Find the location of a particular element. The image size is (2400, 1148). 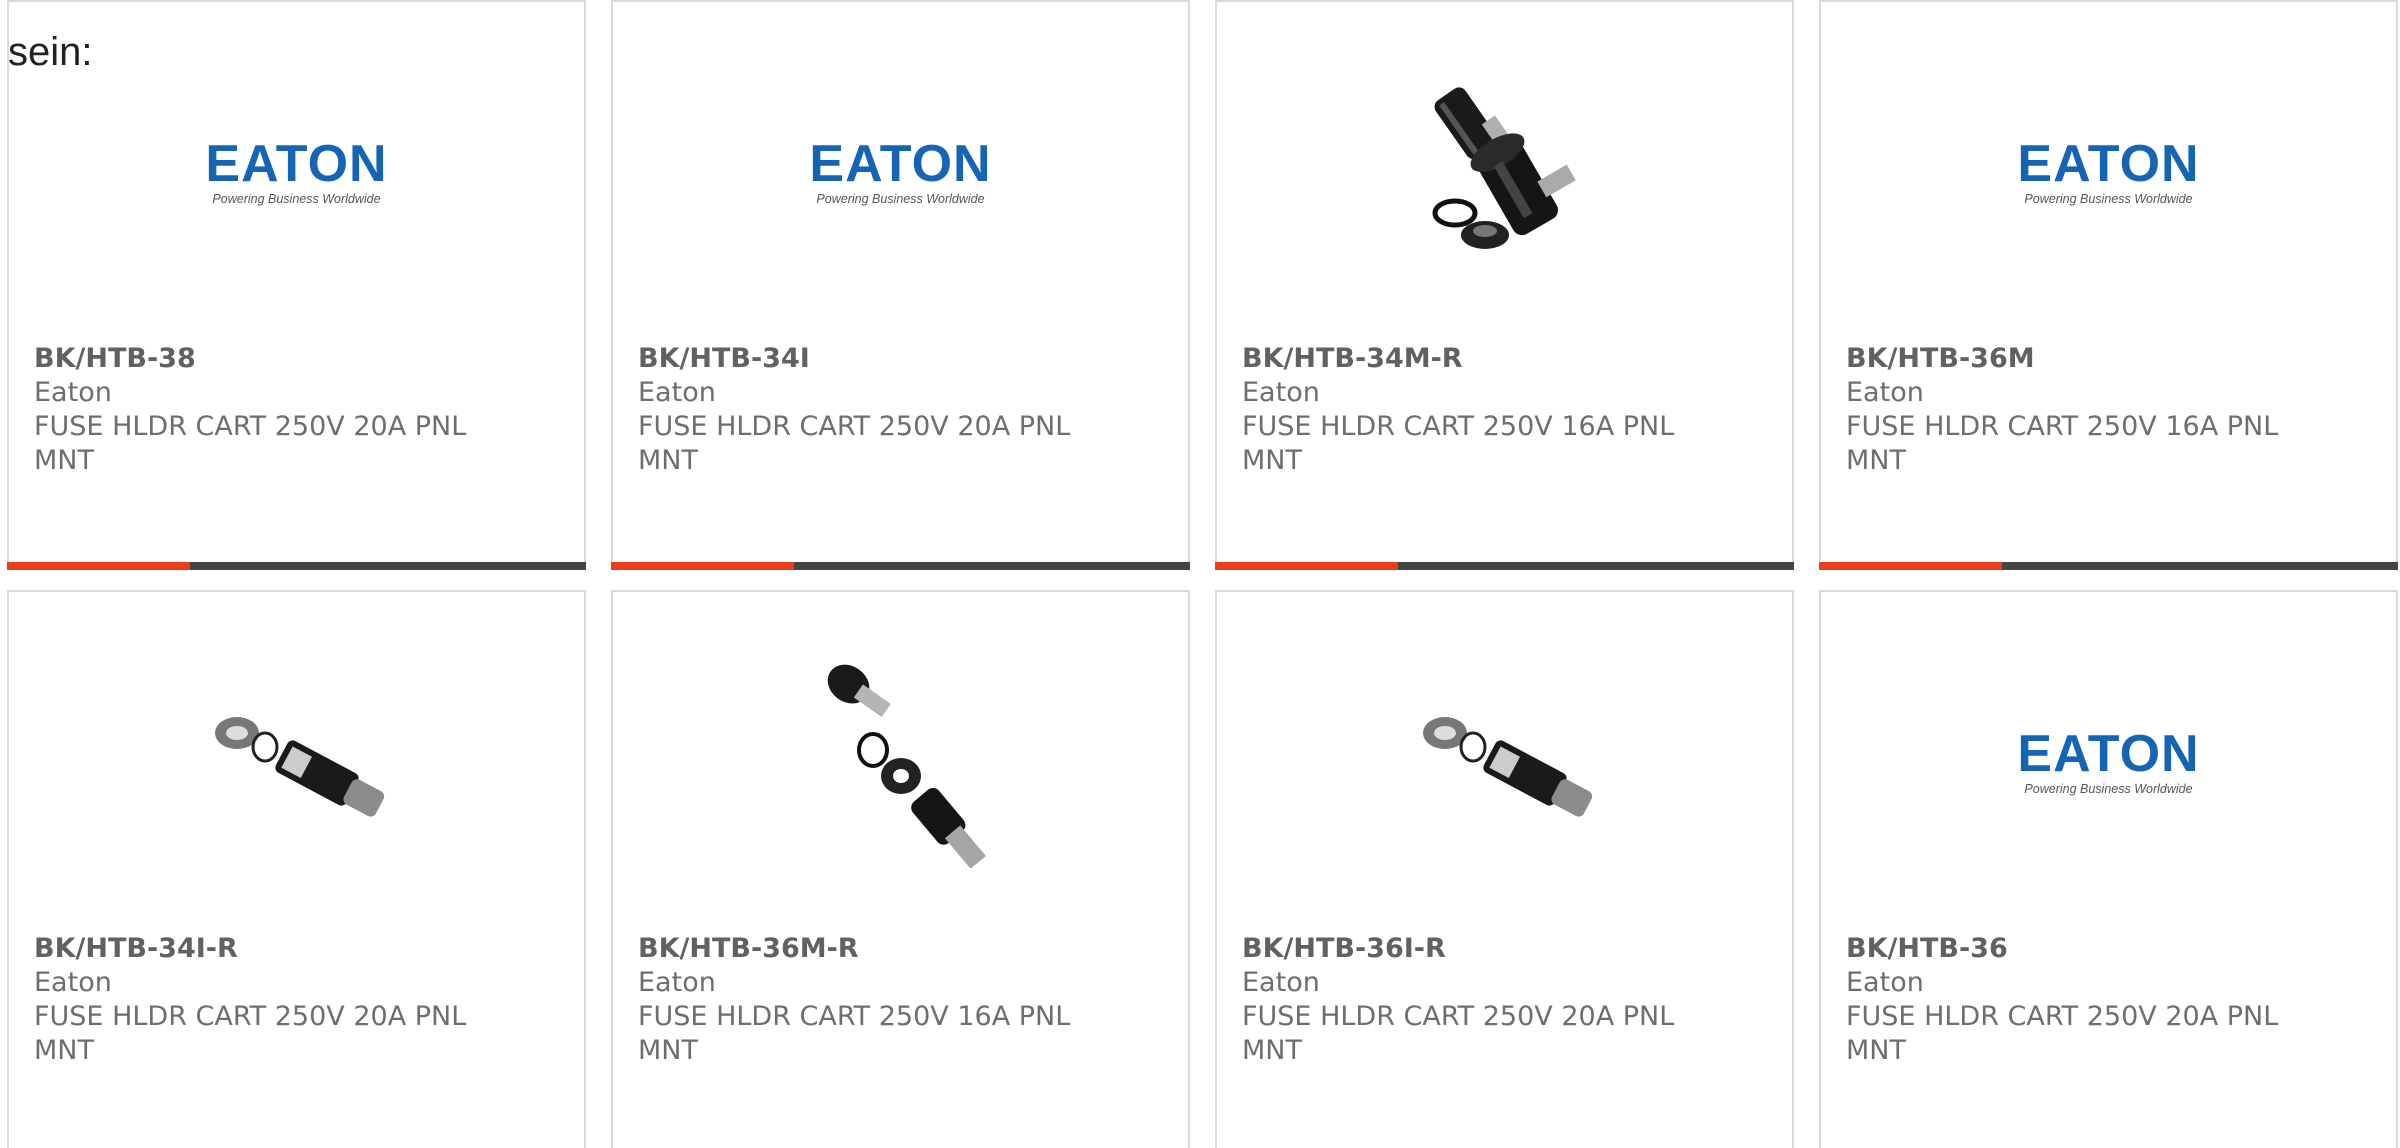

intro-text: sein: is located at coordinates (50, 52).